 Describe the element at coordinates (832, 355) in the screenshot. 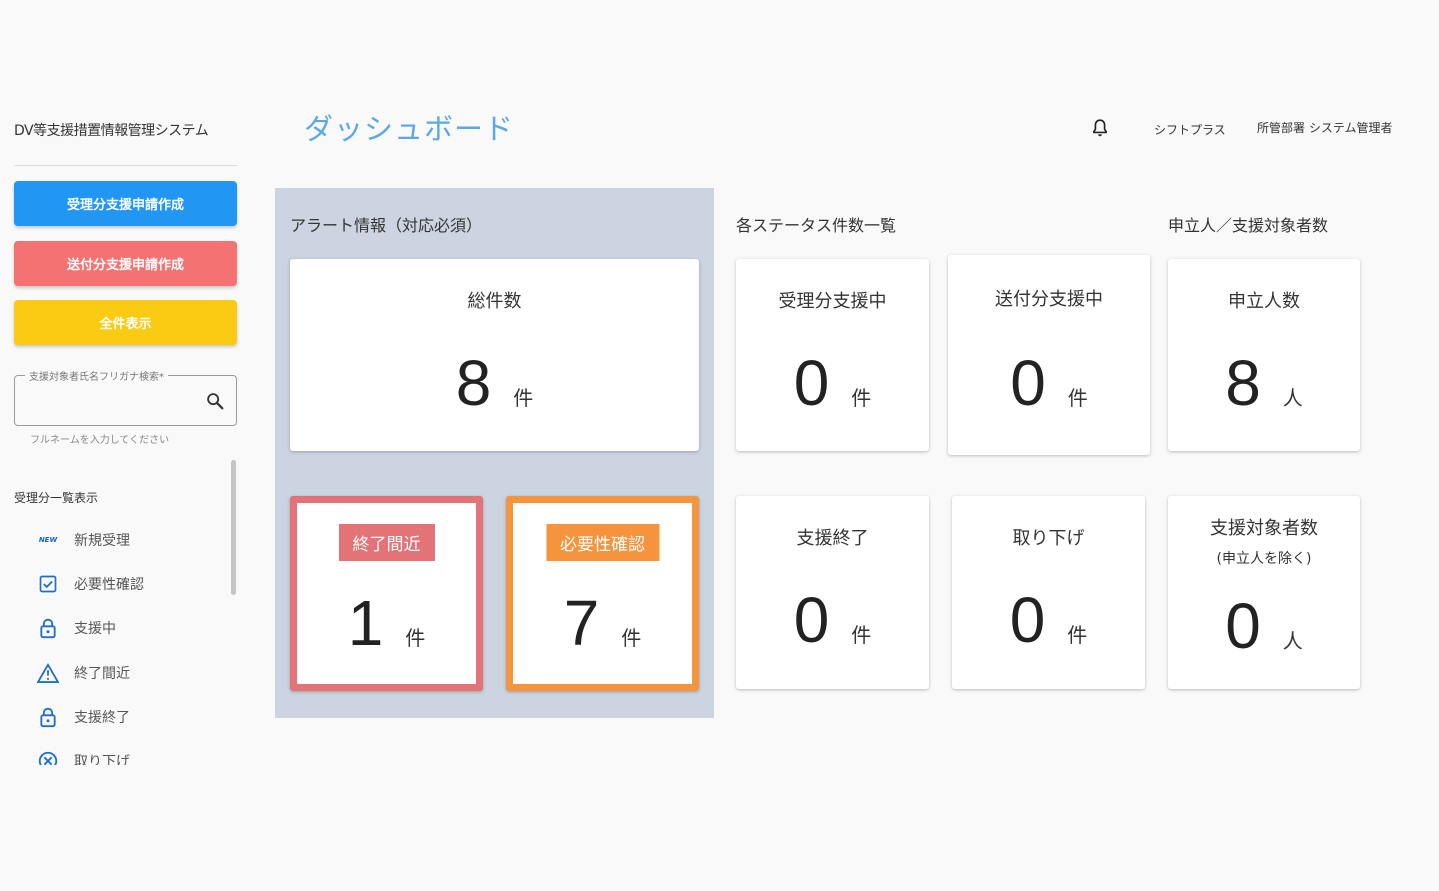

I see `received-support-card: 受理分支援中 0 件` at that location.